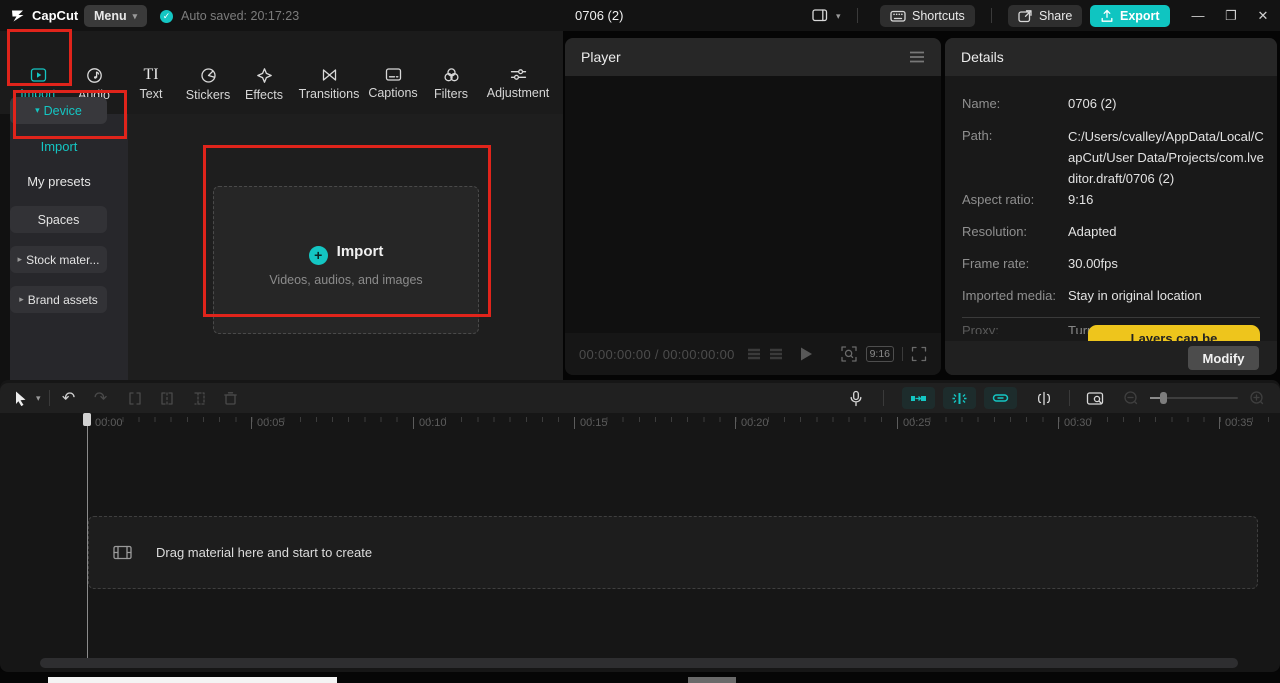  Describe the element at coordinates (919, 354) in the screenshot. I see `fullscreen-icon` at that location.